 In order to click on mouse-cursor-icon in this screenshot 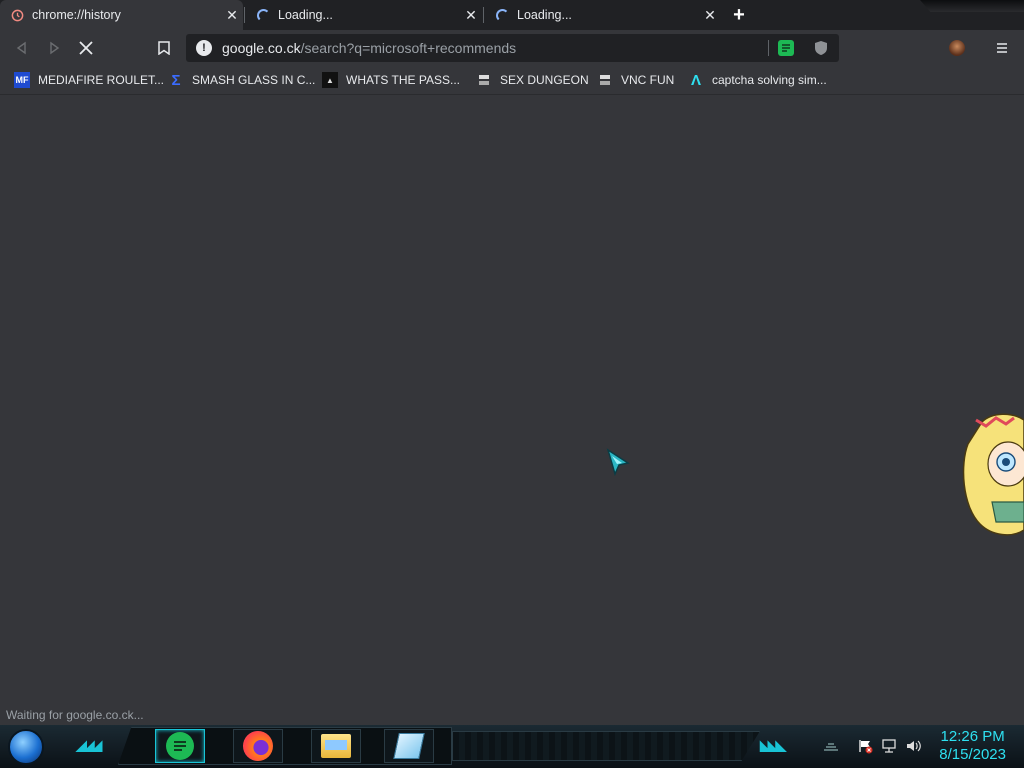, I will do `click(619, 466)`.